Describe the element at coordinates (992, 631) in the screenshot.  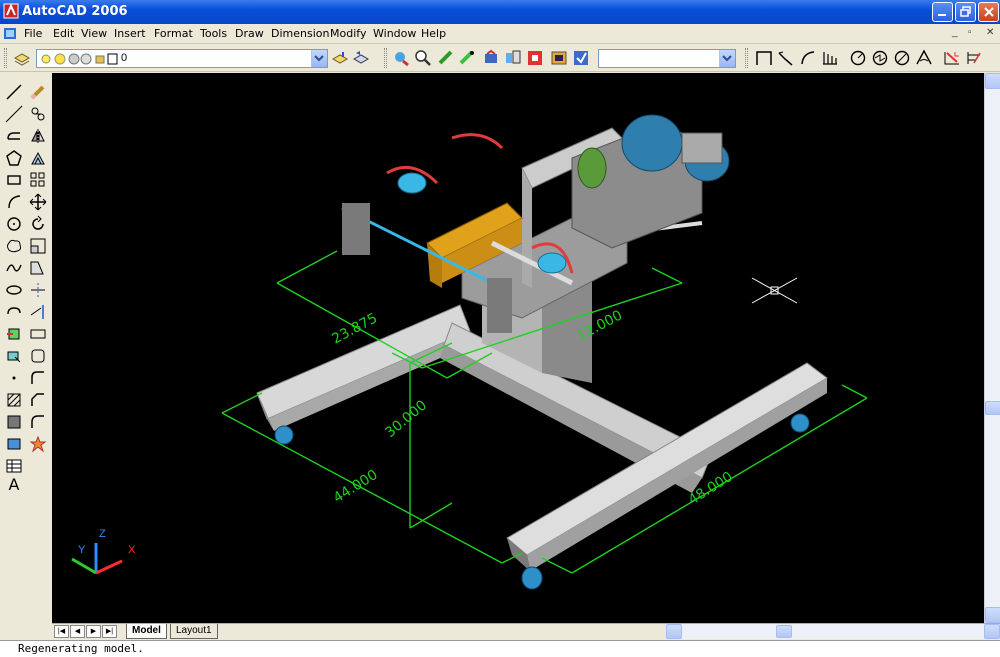
I see `scroll-right-icon` at that location.